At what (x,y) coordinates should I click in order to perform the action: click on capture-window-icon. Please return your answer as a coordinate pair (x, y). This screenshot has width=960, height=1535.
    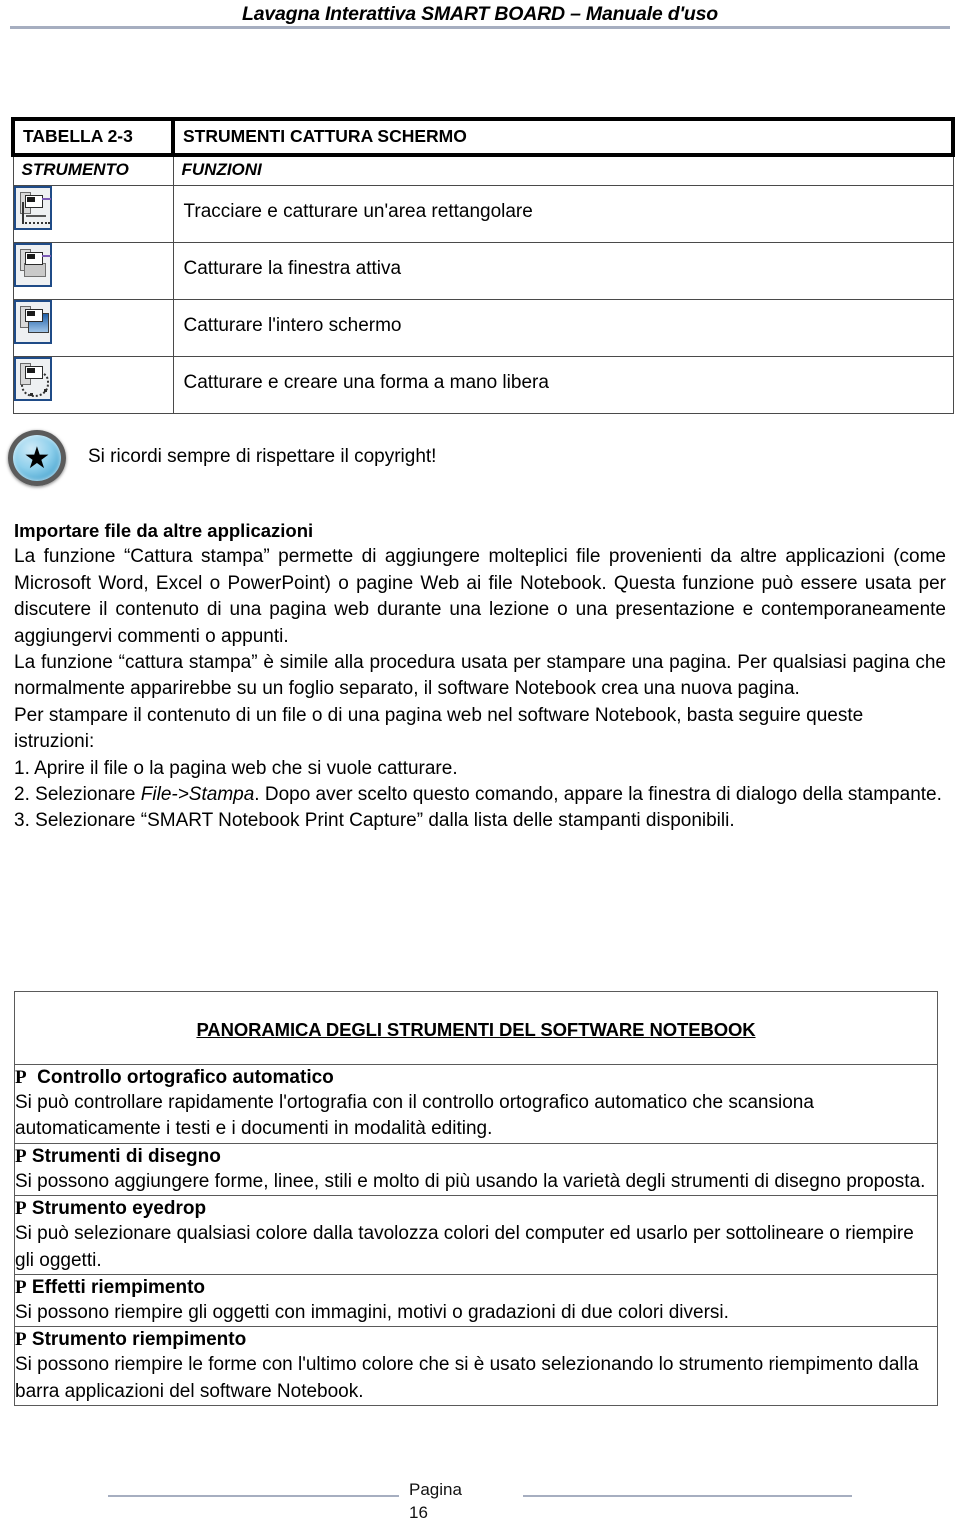
    Looking at the image, I should click on (32, 265).